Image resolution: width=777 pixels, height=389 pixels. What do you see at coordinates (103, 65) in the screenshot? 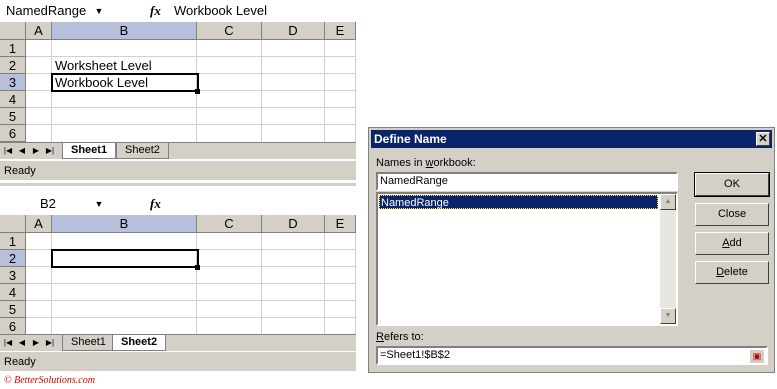
I see `cell-b2: Worksheet Level` at bounding box center [103, 65].